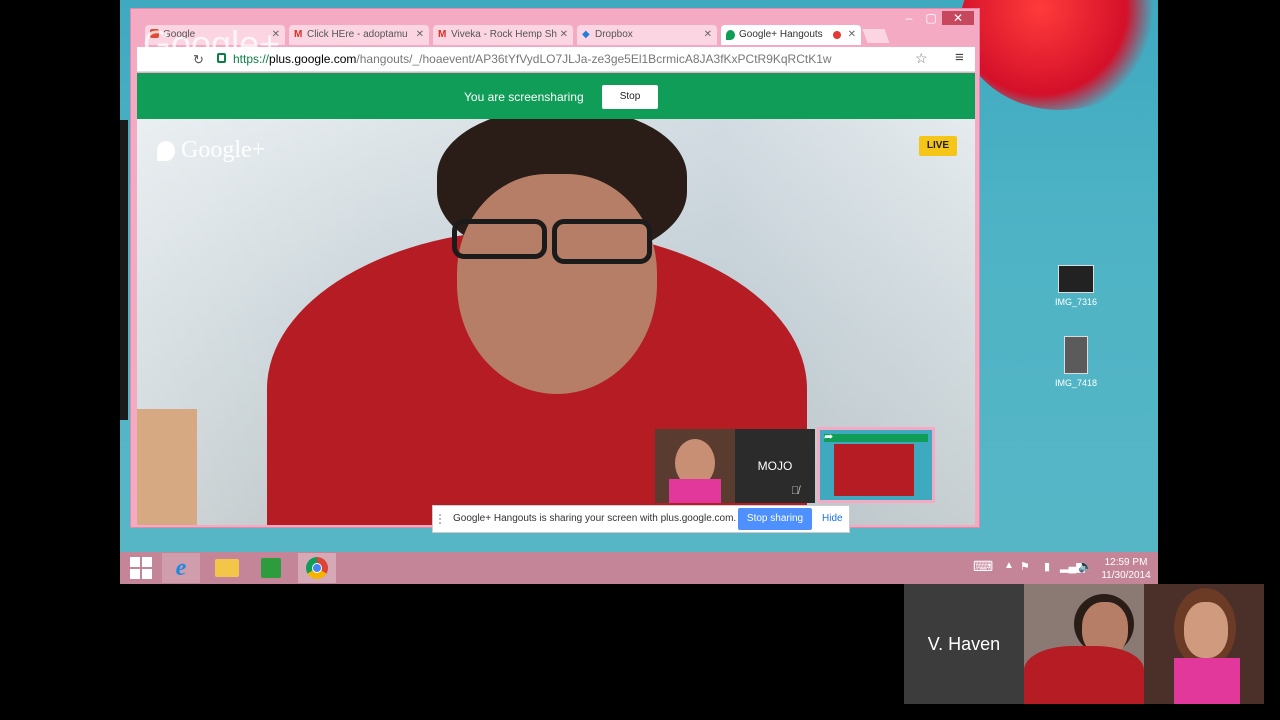  Describe the element at coordinates (442, 519) in the screenshot. I see `drag-handle-icon` at that location.